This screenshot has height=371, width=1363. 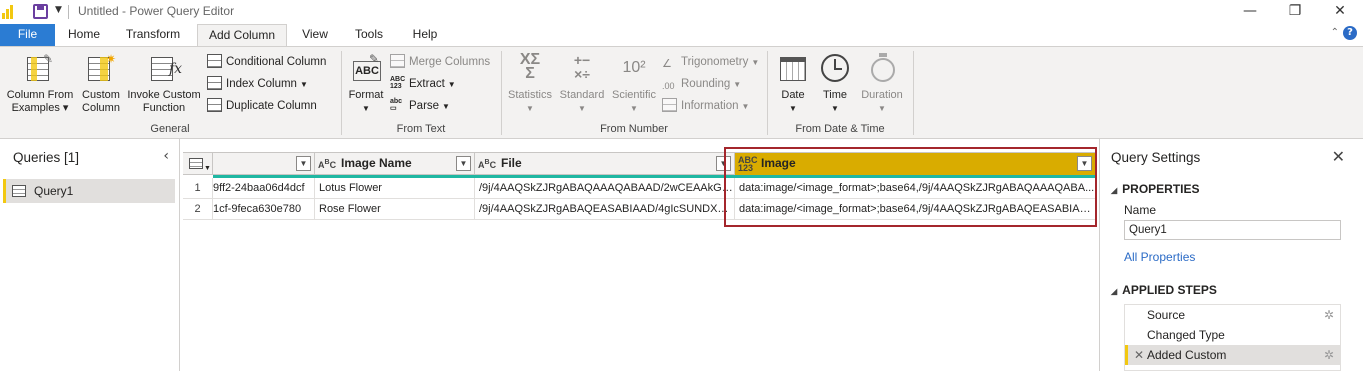 I want to click on duplicate-column-button: Duplicate Column, so click(x=262, y=106).